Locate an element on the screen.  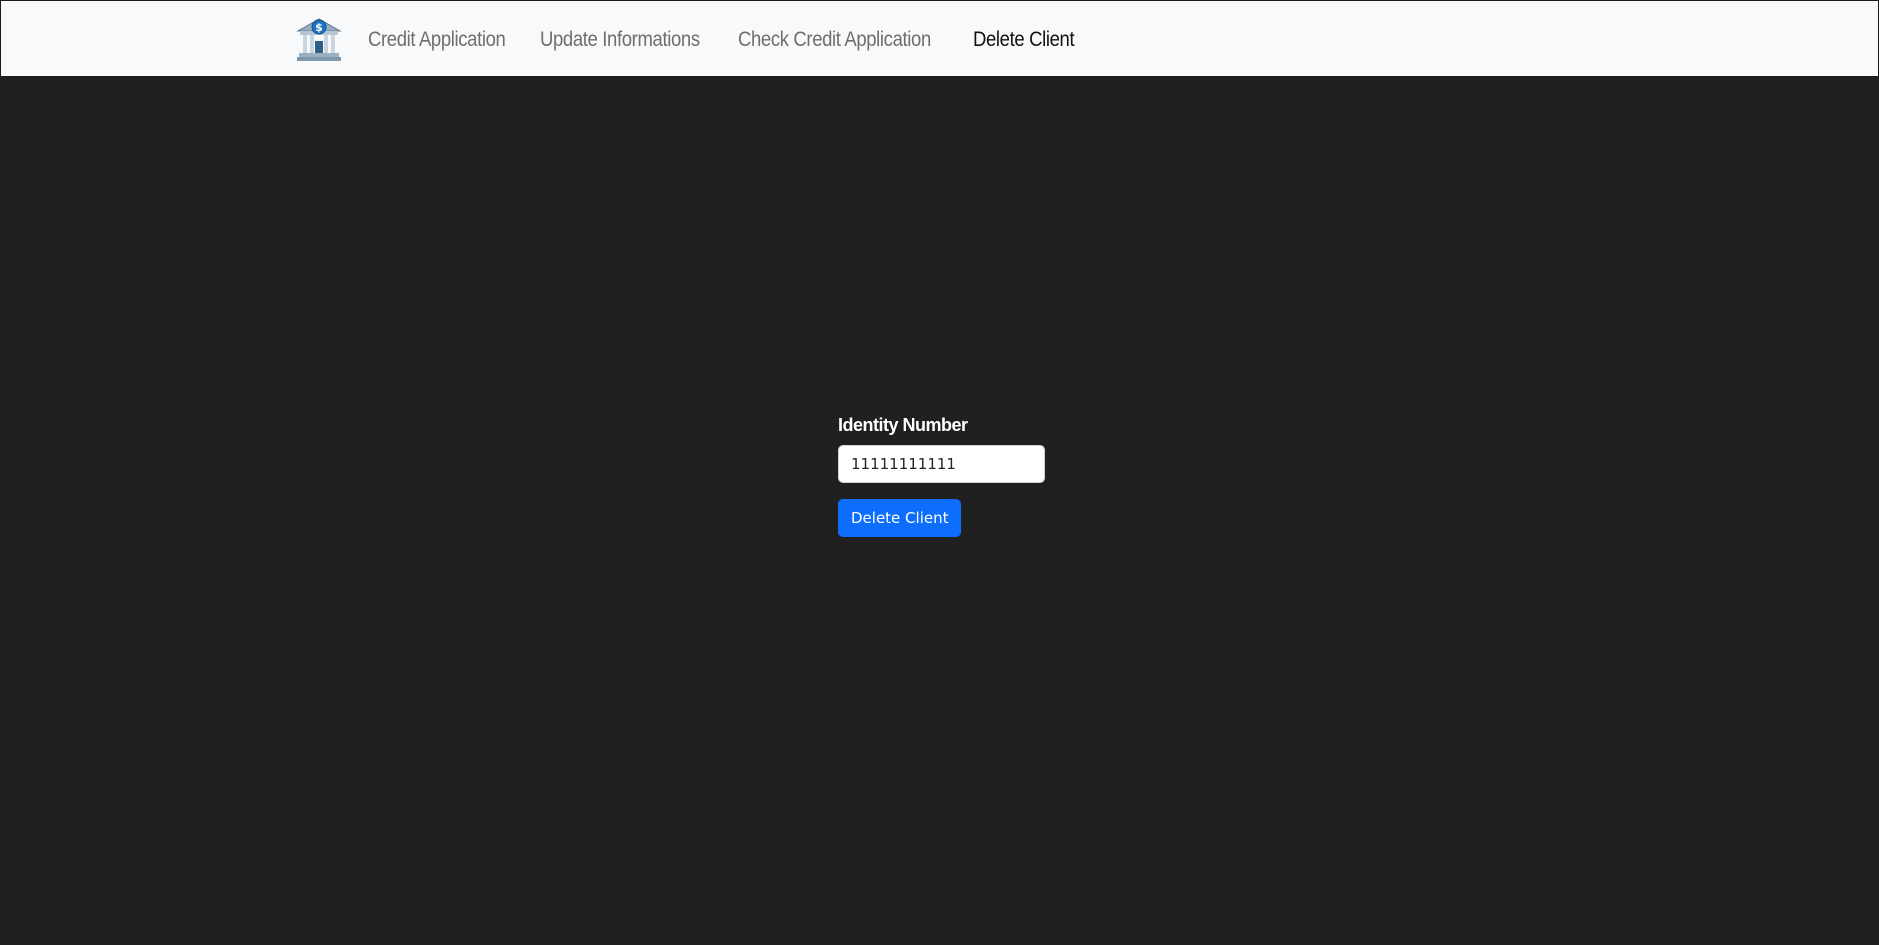
bank-logo-icon: $ is located at coordinates (319, 40).